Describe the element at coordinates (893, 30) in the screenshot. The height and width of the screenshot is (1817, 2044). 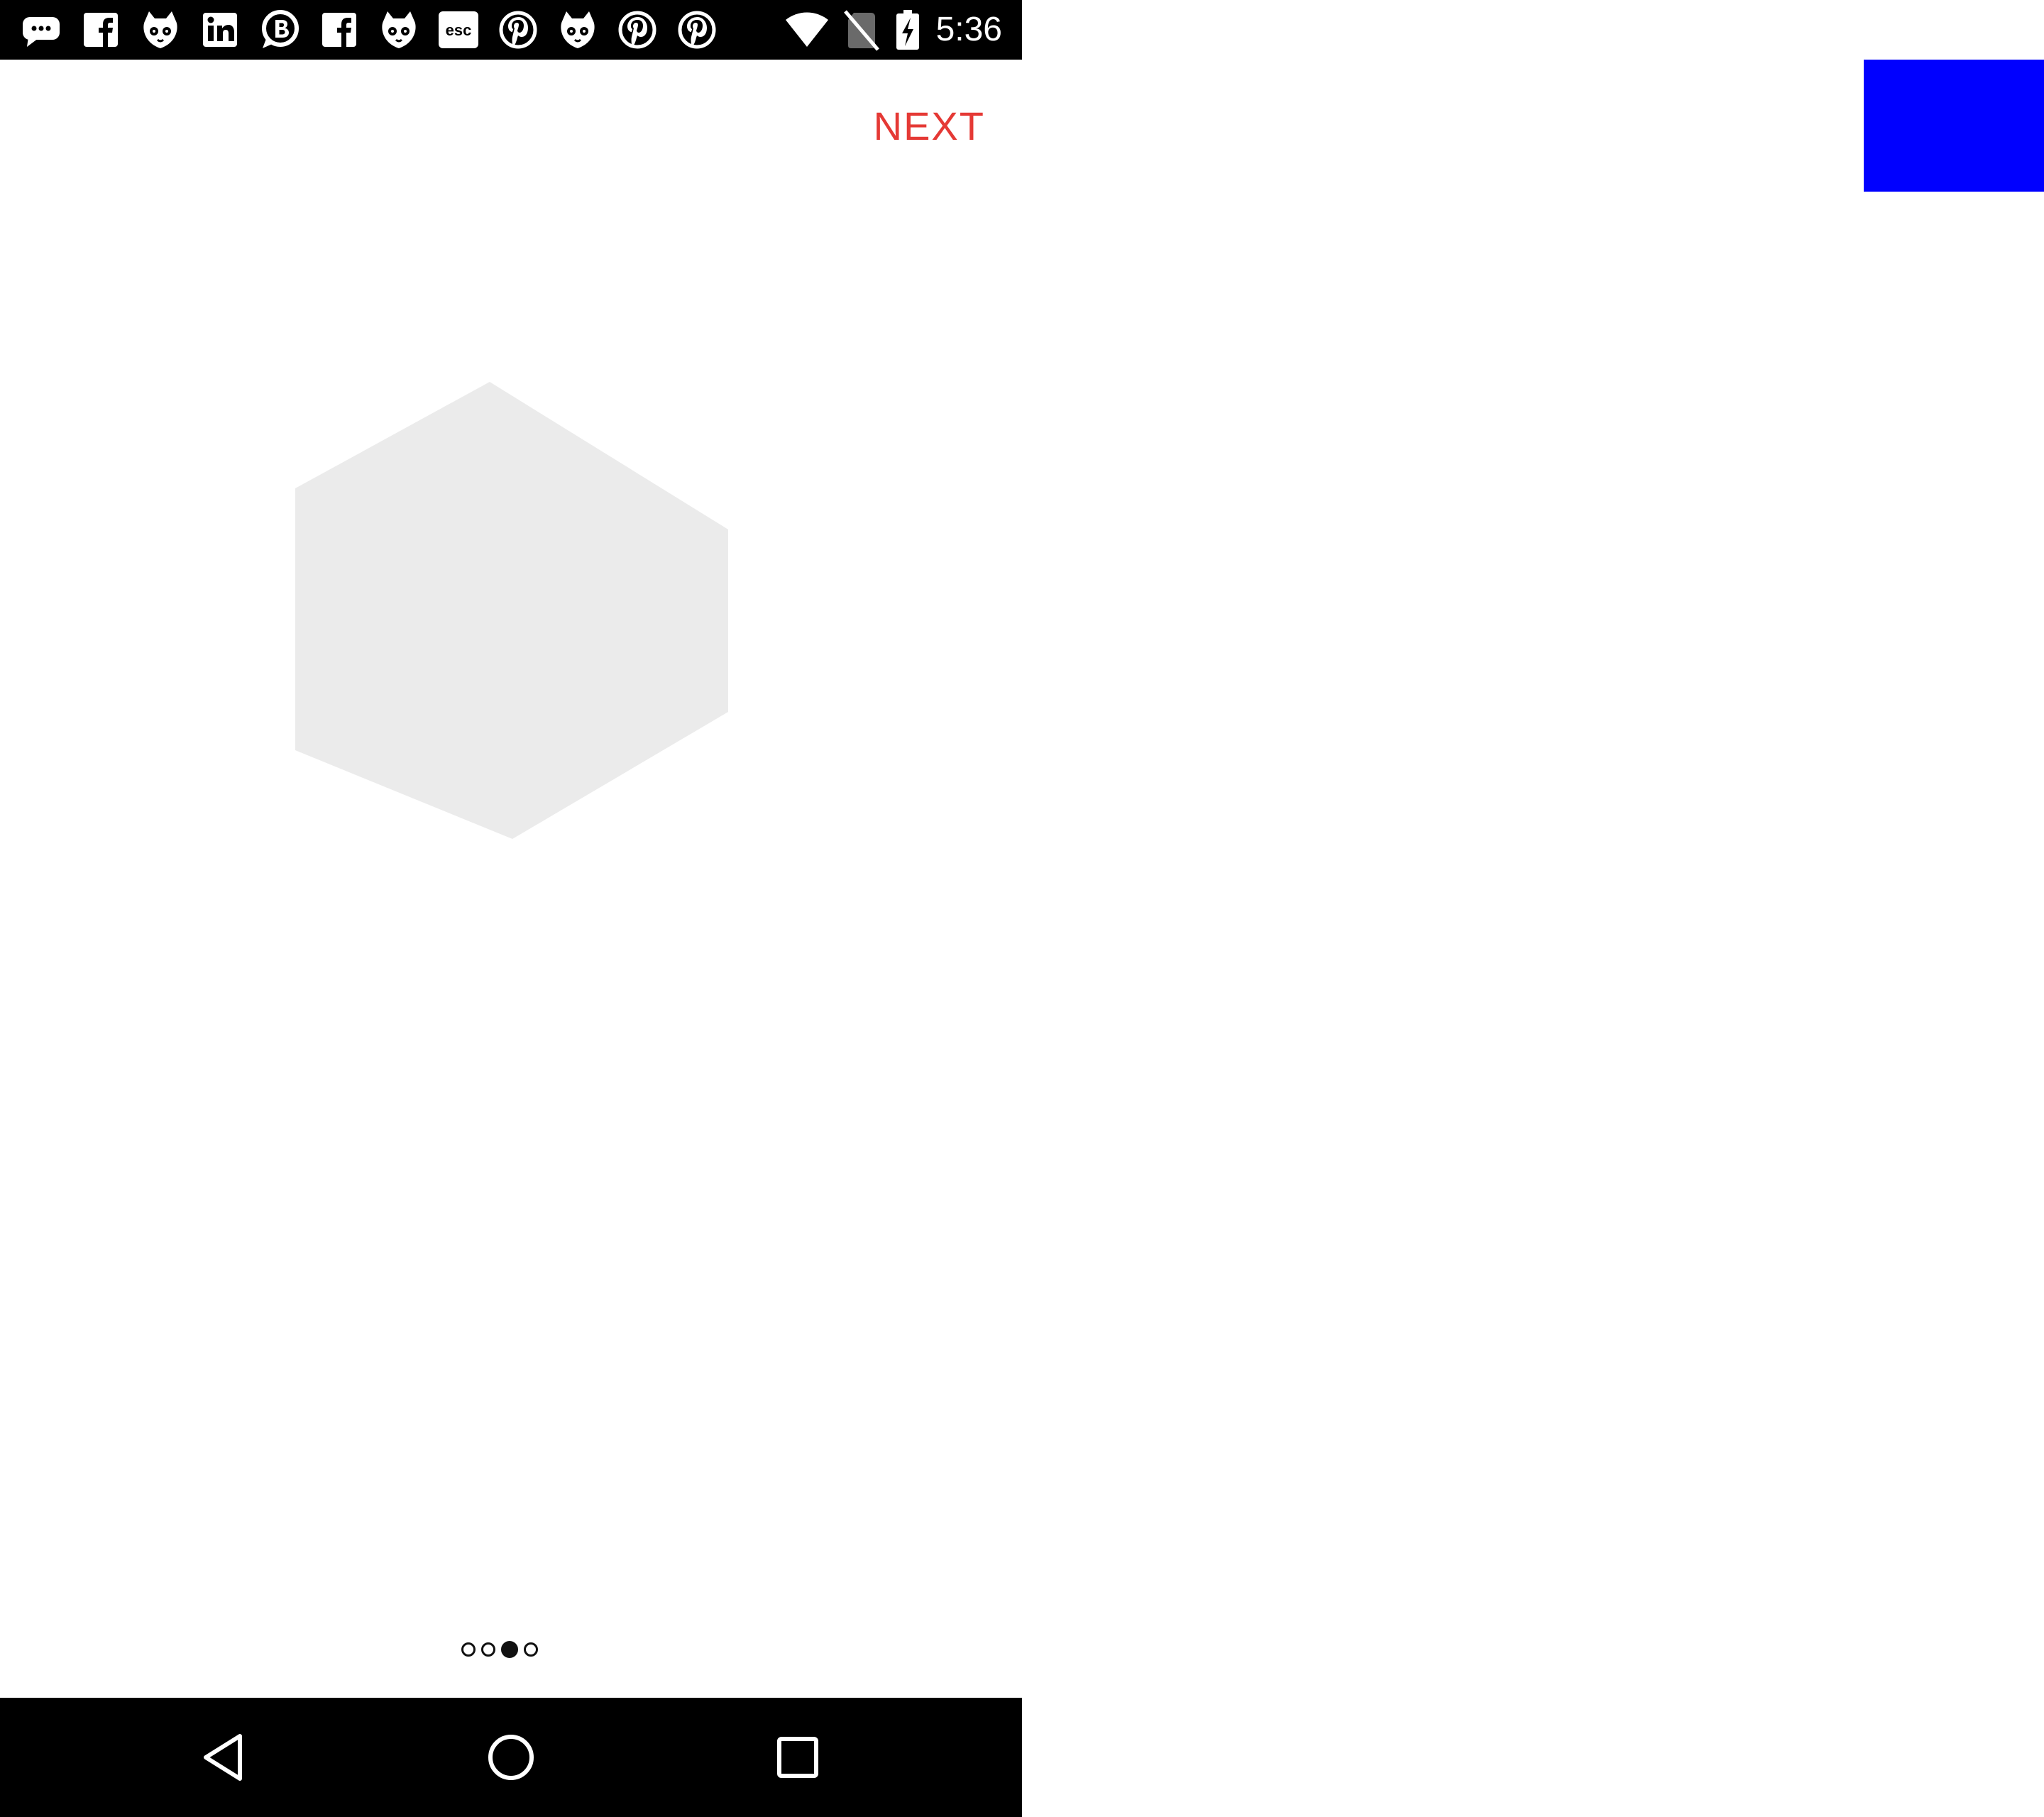
I see `system-icons: 5:36` at that location.